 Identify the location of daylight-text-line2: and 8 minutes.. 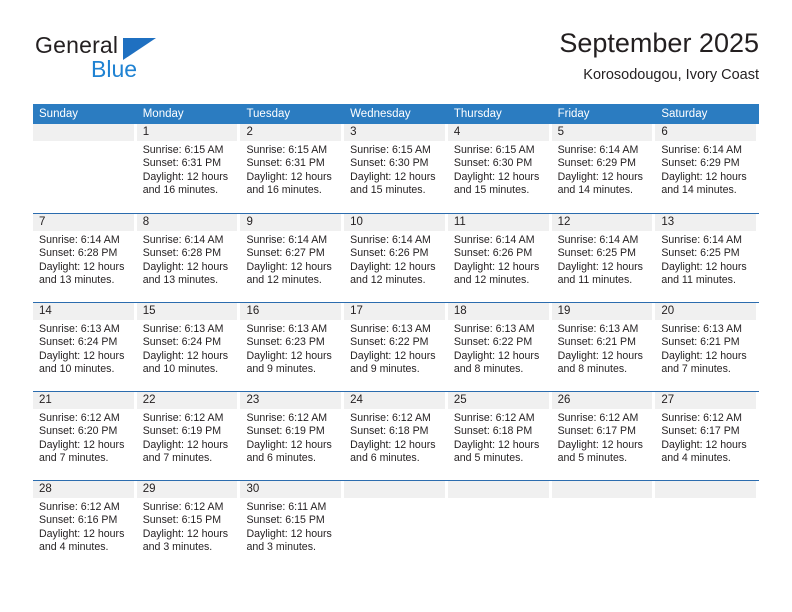
(592, 369).